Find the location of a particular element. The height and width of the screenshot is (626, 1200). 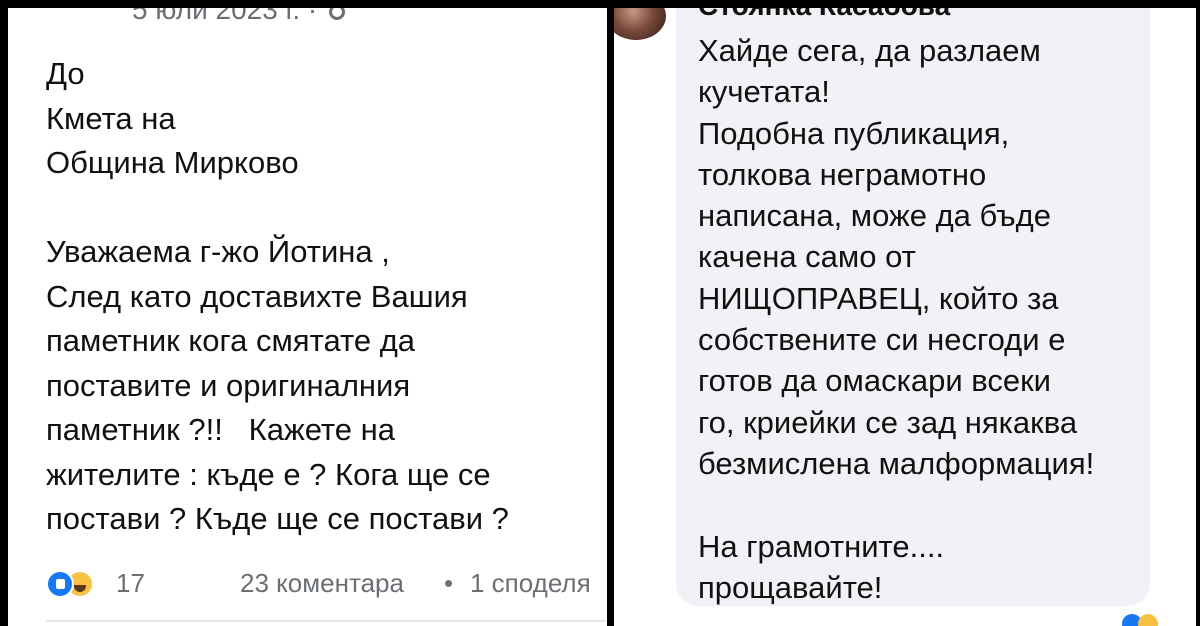

post-line: постави ? Къде ще се постави ? is located at coordinates (277, 518).